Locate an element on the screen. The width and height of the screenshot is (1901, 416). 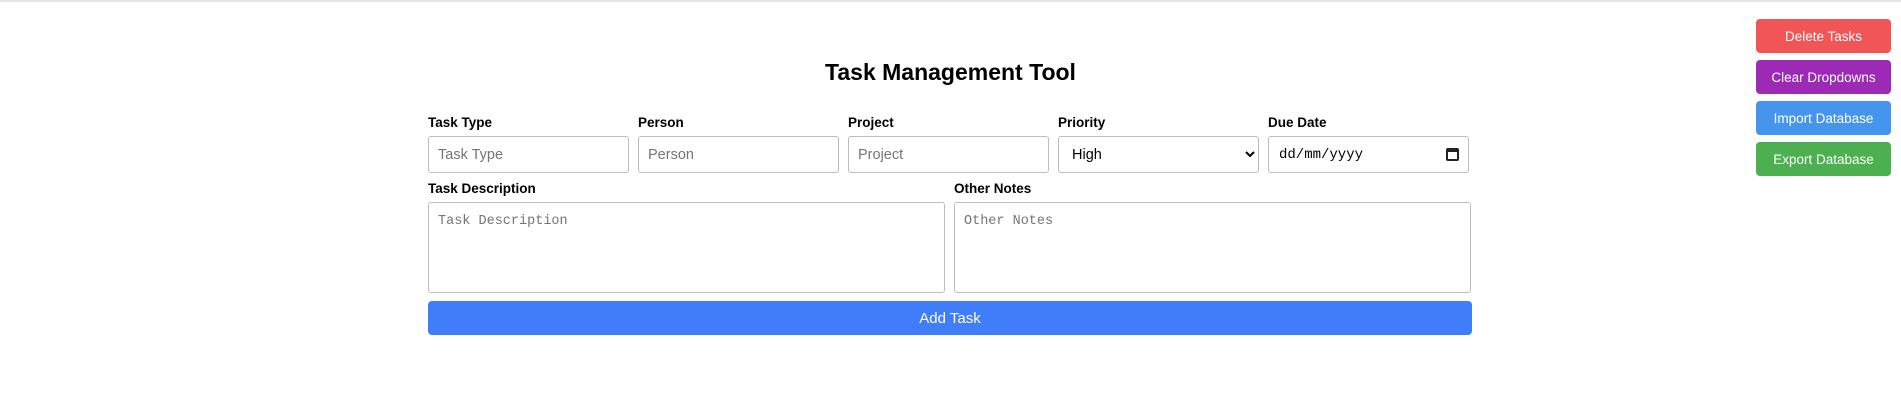
task-type-input is located at coordinates (528, 154).